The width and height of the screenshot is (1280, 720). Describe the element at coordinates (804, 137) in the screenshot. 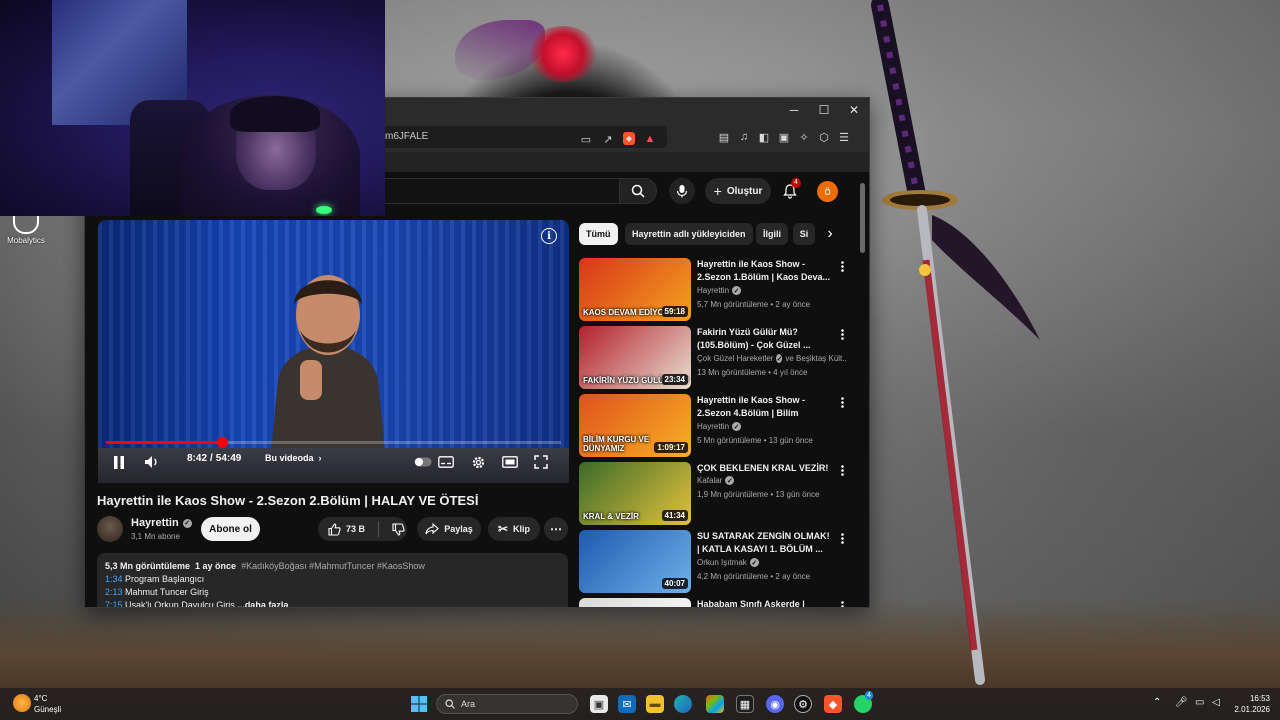

I see `leo-ai-icon: ✧` at that location.